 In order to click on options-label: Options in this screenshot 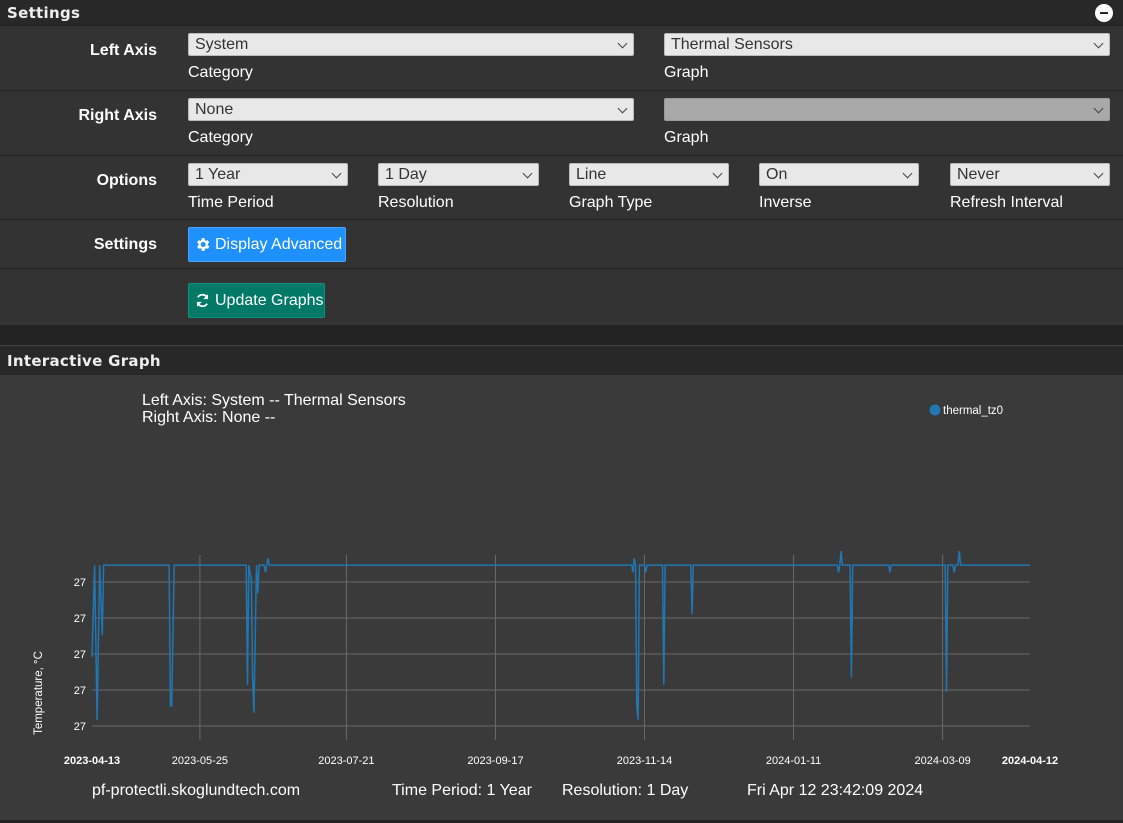, I will do `click(126, 180)`.